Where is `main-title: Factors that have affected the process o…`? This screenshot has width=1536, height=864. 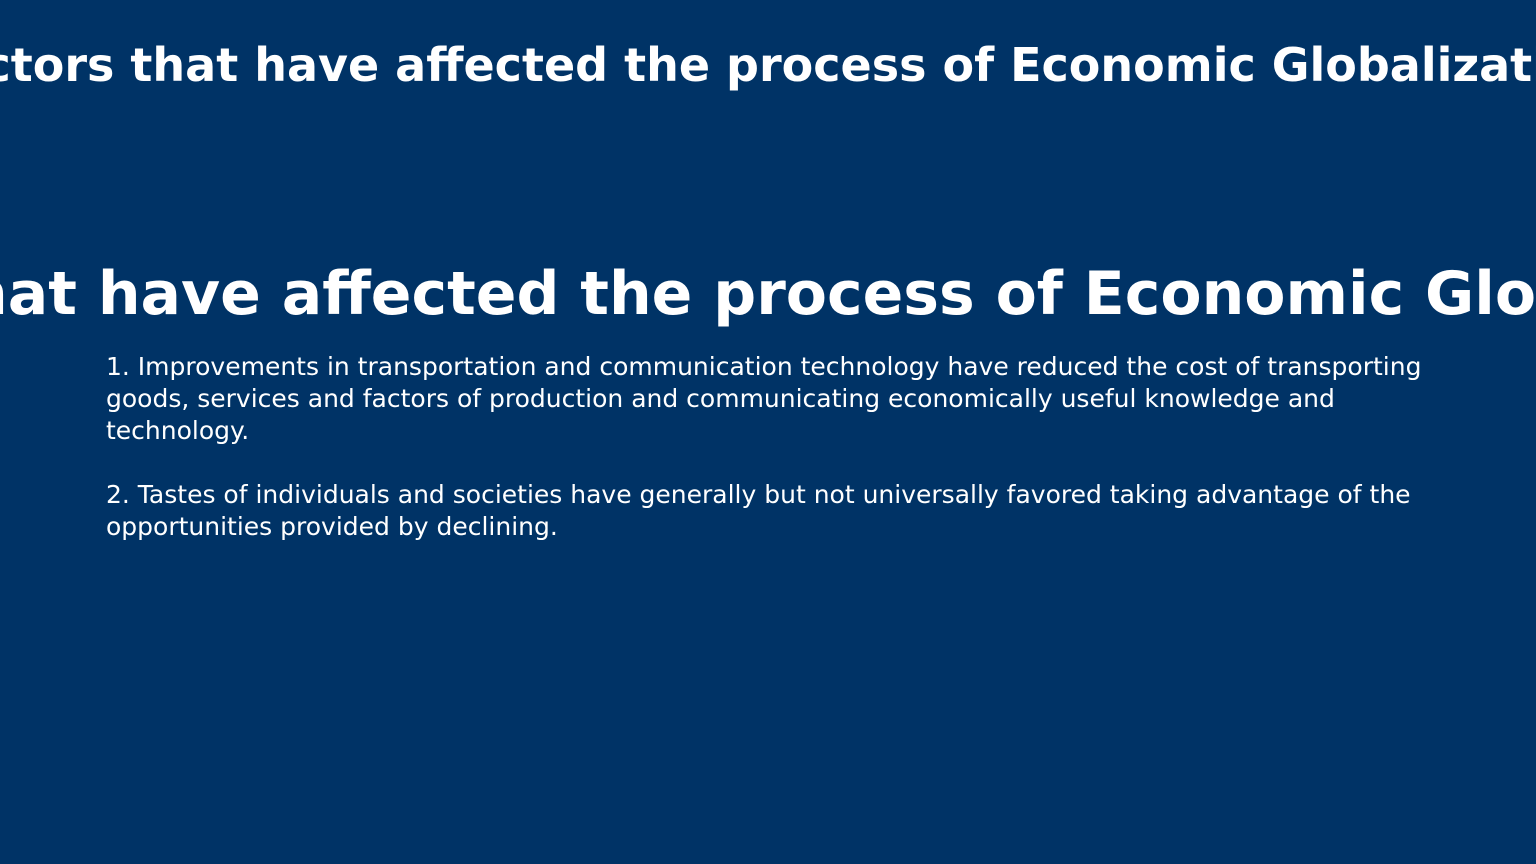
main-title: Factors that have affected the process o… is located at coordinates (768, 294).